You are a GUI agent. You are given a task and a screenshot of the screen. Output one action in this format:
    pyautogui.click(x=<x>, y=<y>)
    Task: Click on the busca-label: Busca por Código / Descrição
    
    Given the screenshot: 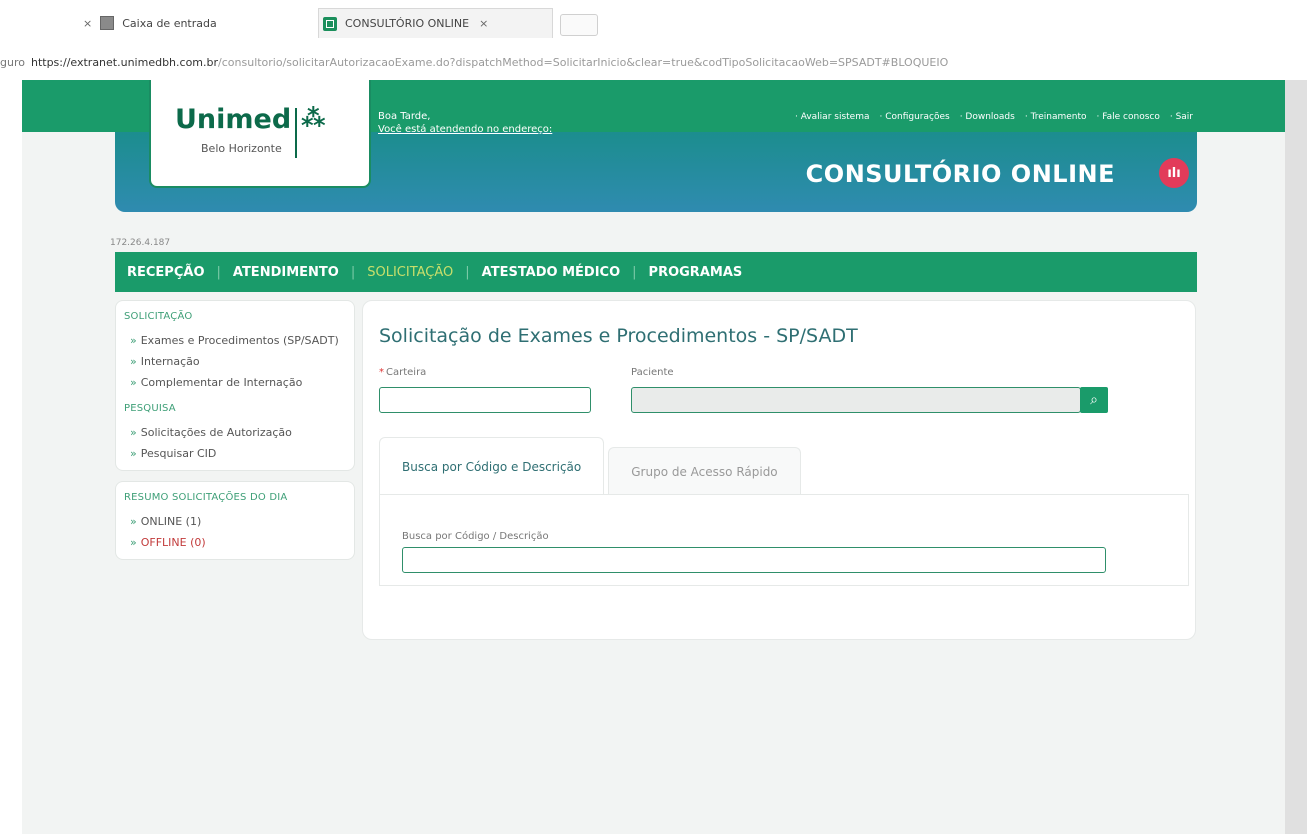 What is the action you would take?
    pyautogui.click(x=475, y=536)
    